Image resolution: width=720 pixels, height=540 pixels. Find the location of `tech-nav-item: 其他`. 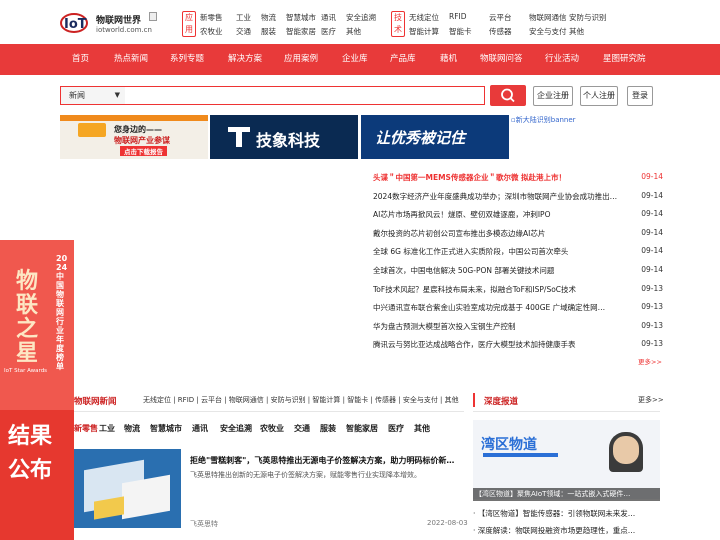

tech-nav-item: 其他 is located at coordinates (576, 31).